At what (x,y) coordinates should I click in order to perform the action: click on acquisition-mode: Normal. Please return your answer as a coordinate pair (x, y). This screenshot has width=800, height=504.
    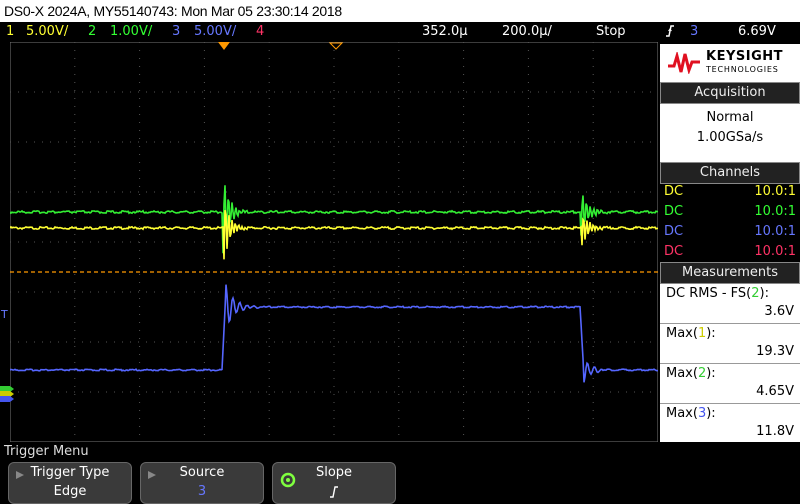
    Looking at the image, I should click on (730, 117).